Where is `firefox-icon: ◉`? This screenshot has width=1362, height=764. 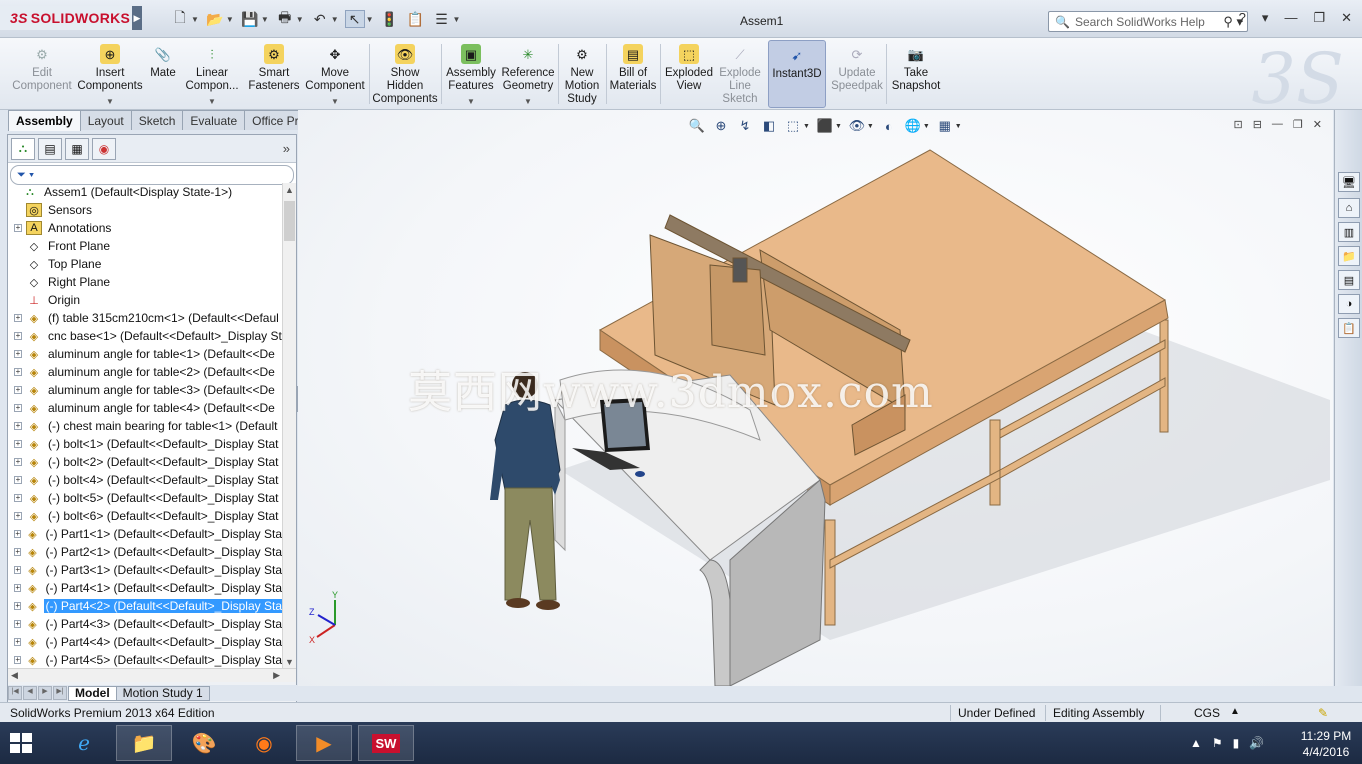 firefox-icon: ◉ is located at coordinates (264, 743).